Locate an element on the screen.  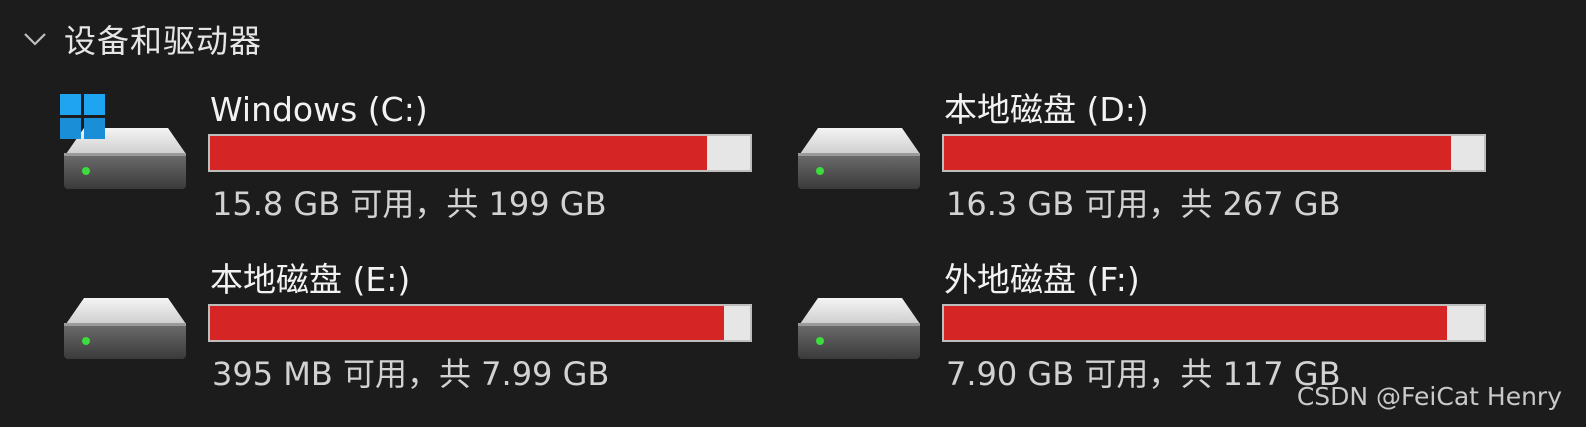
drive-name: 外地磁盘 (F:) is located at coordinates (1042, 279).